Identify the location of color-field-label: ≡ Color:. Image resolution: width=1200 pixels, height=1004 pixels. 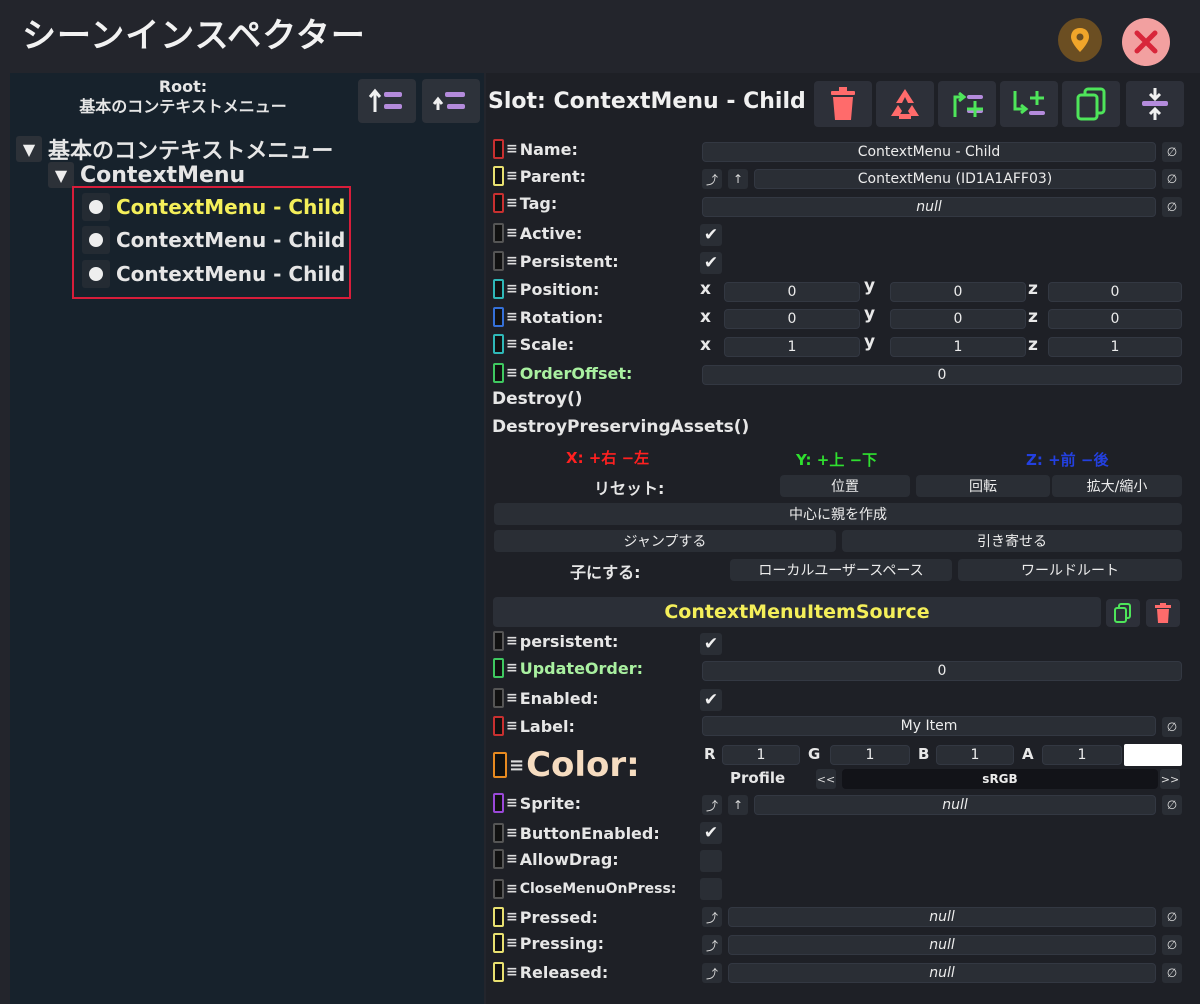
(566, 765).